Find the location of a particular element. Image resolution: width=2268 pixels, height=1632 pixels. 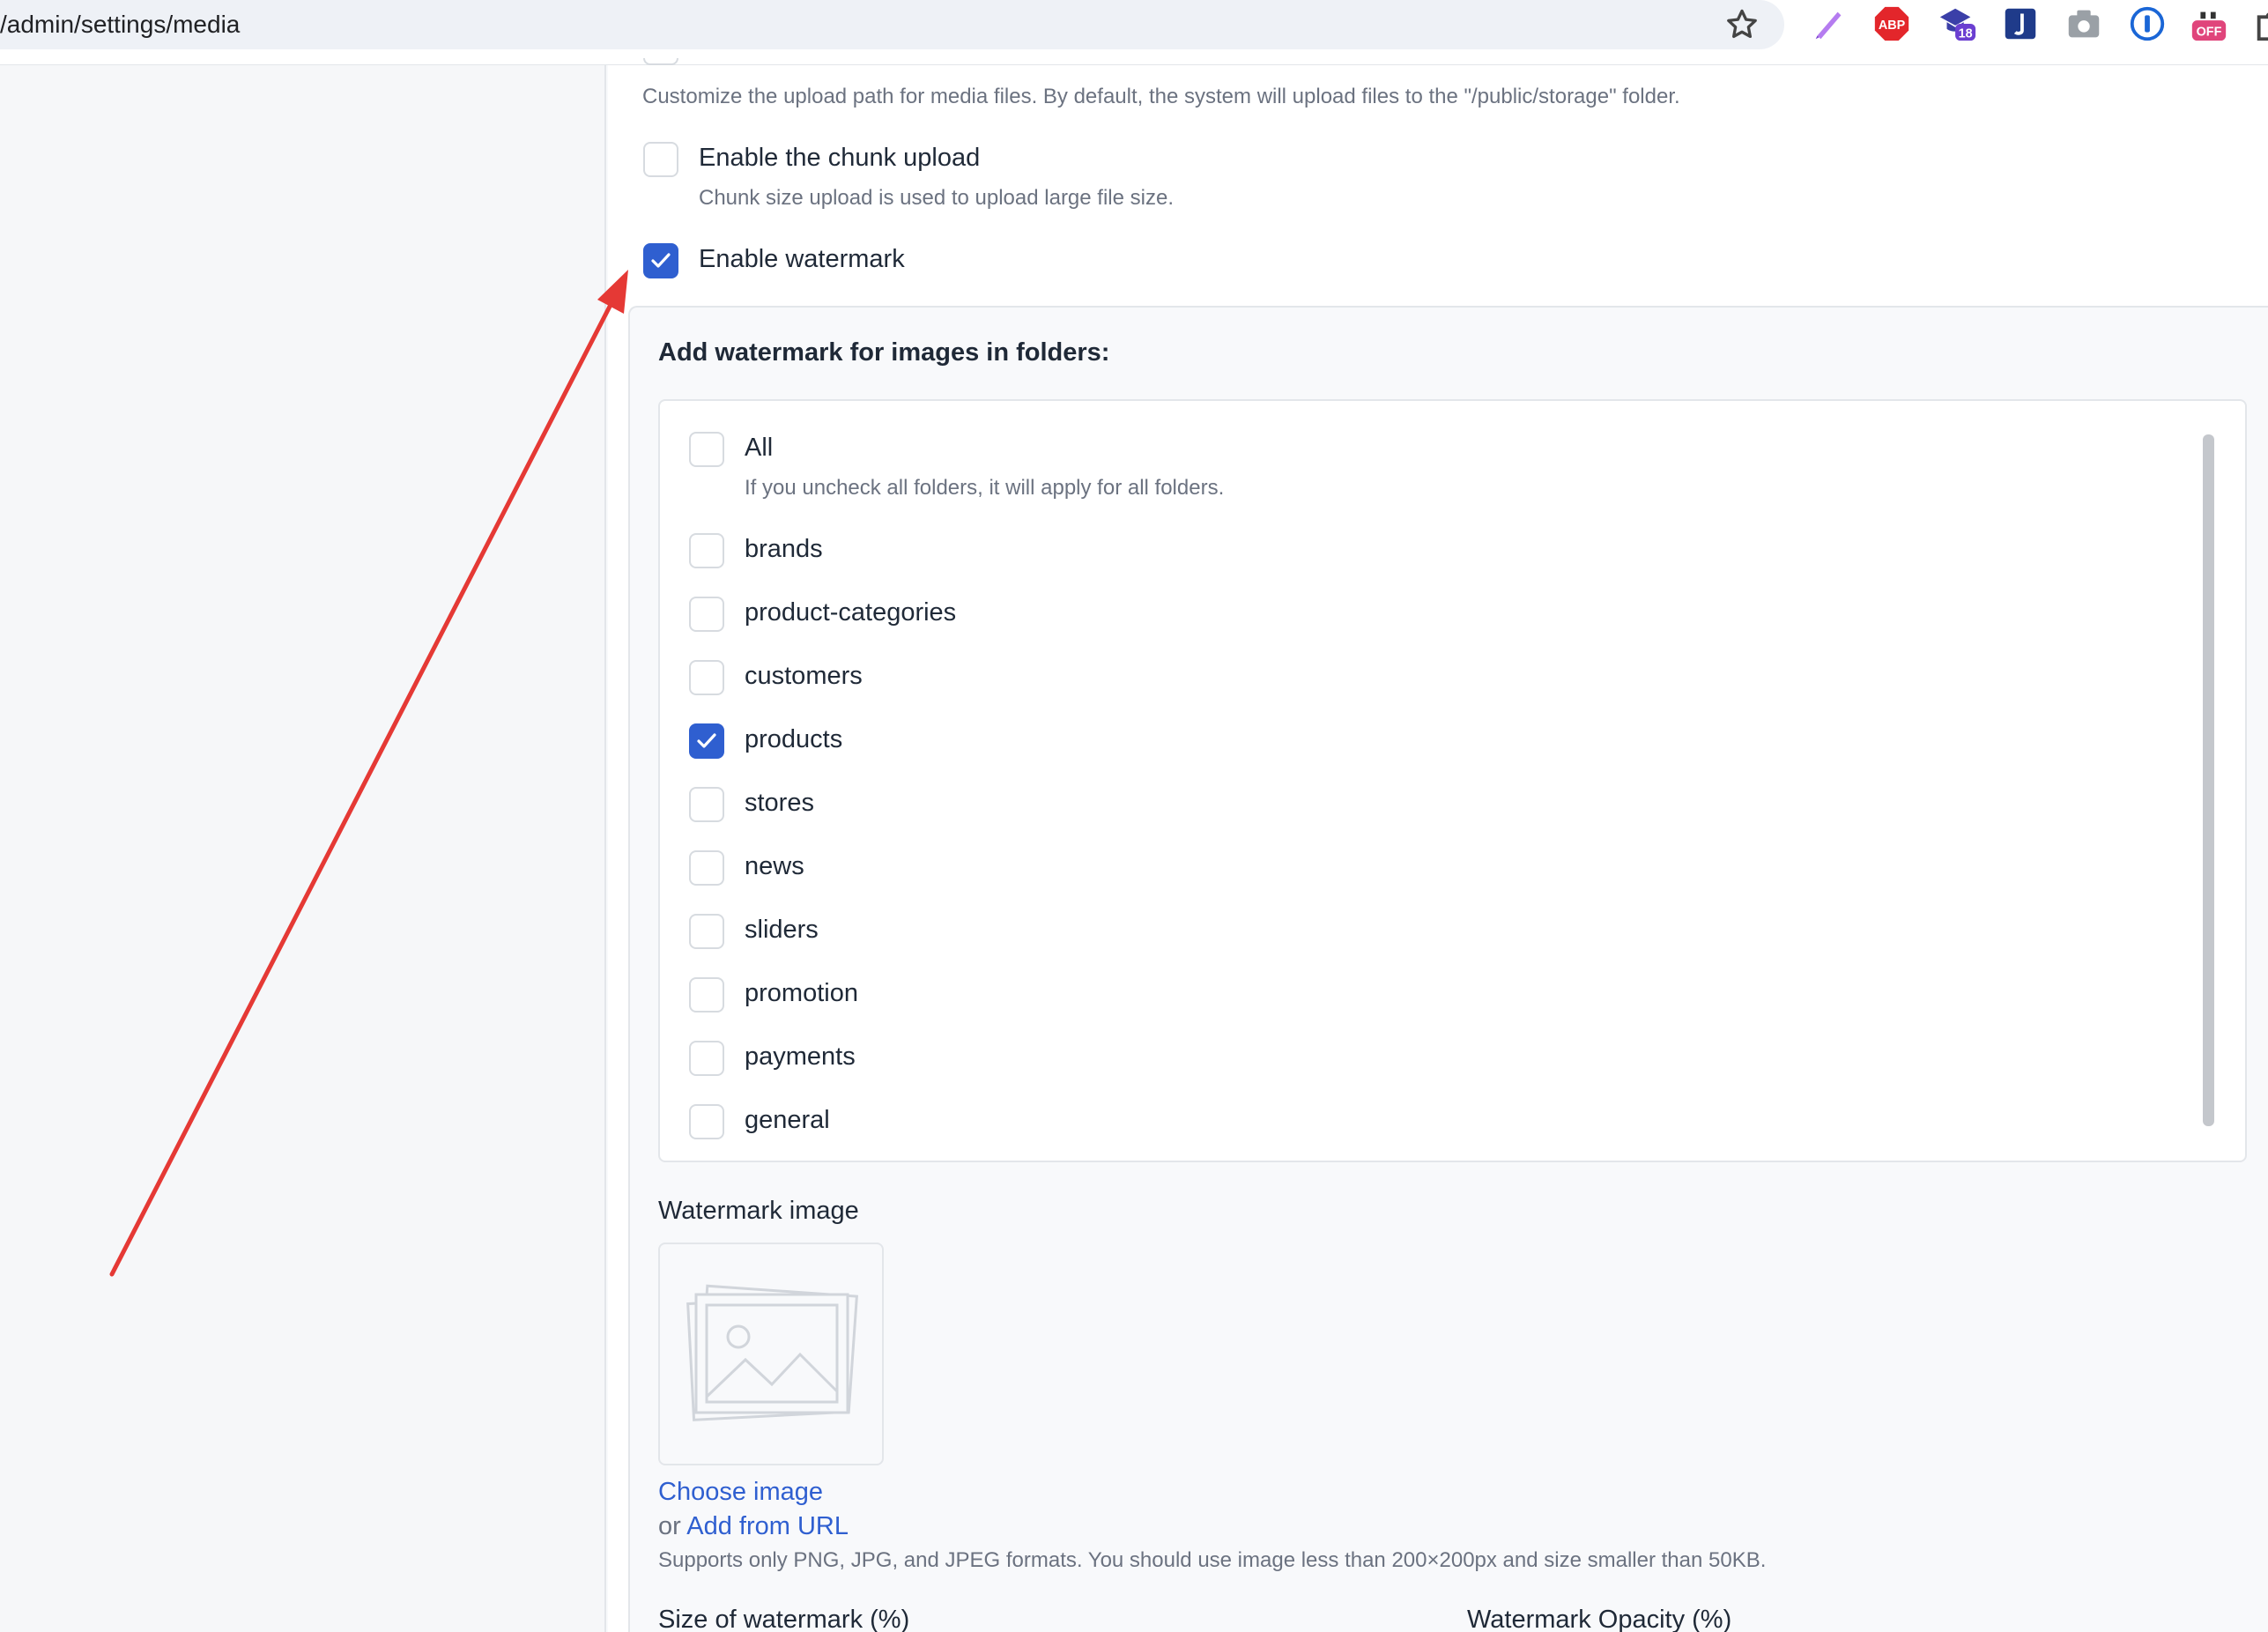

password-manager-extension-icon is located at coordinates (2147, 24).